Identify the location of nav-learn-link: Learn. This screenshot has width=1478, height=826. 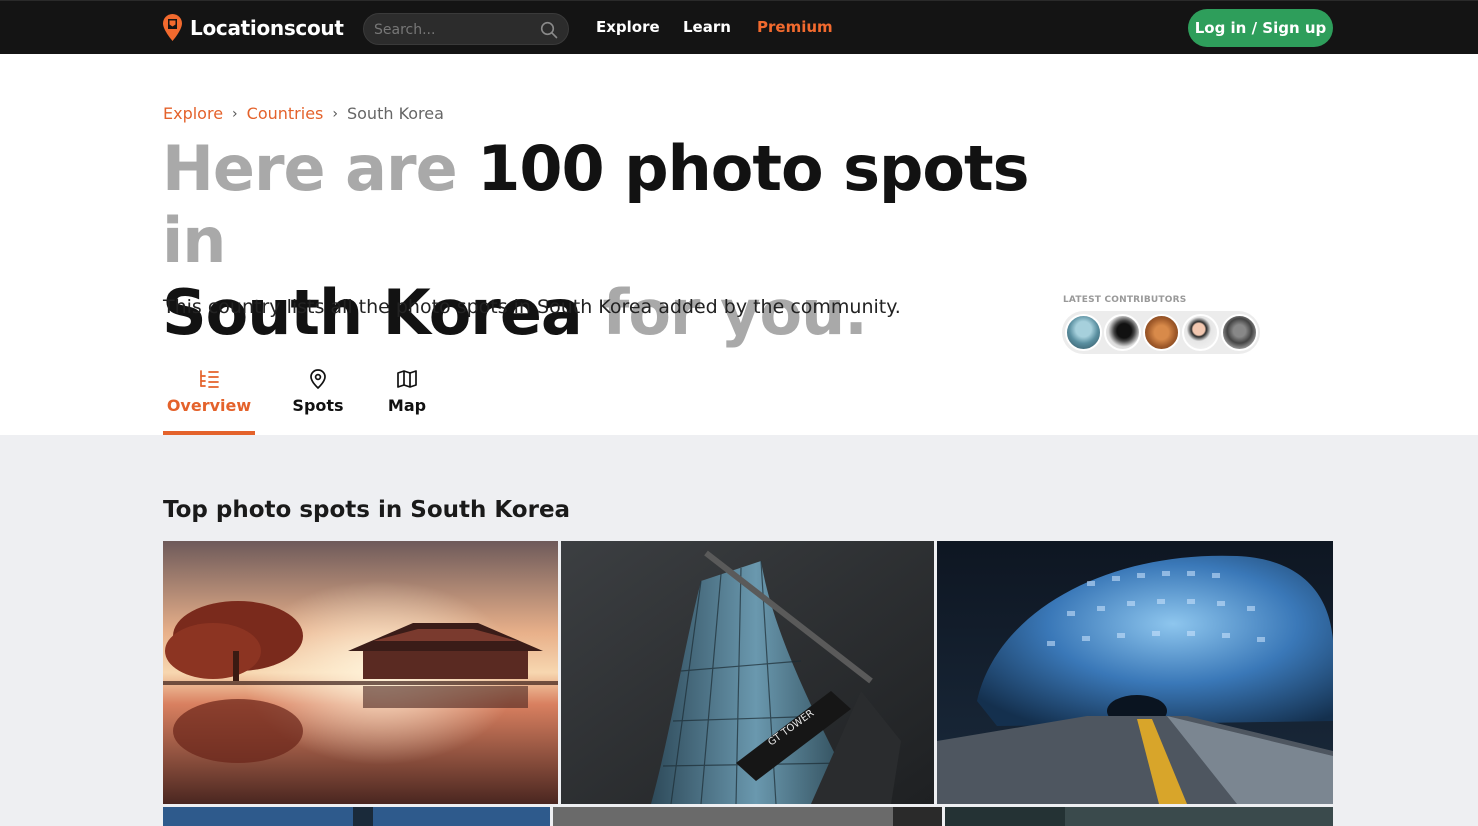
(707, 27).